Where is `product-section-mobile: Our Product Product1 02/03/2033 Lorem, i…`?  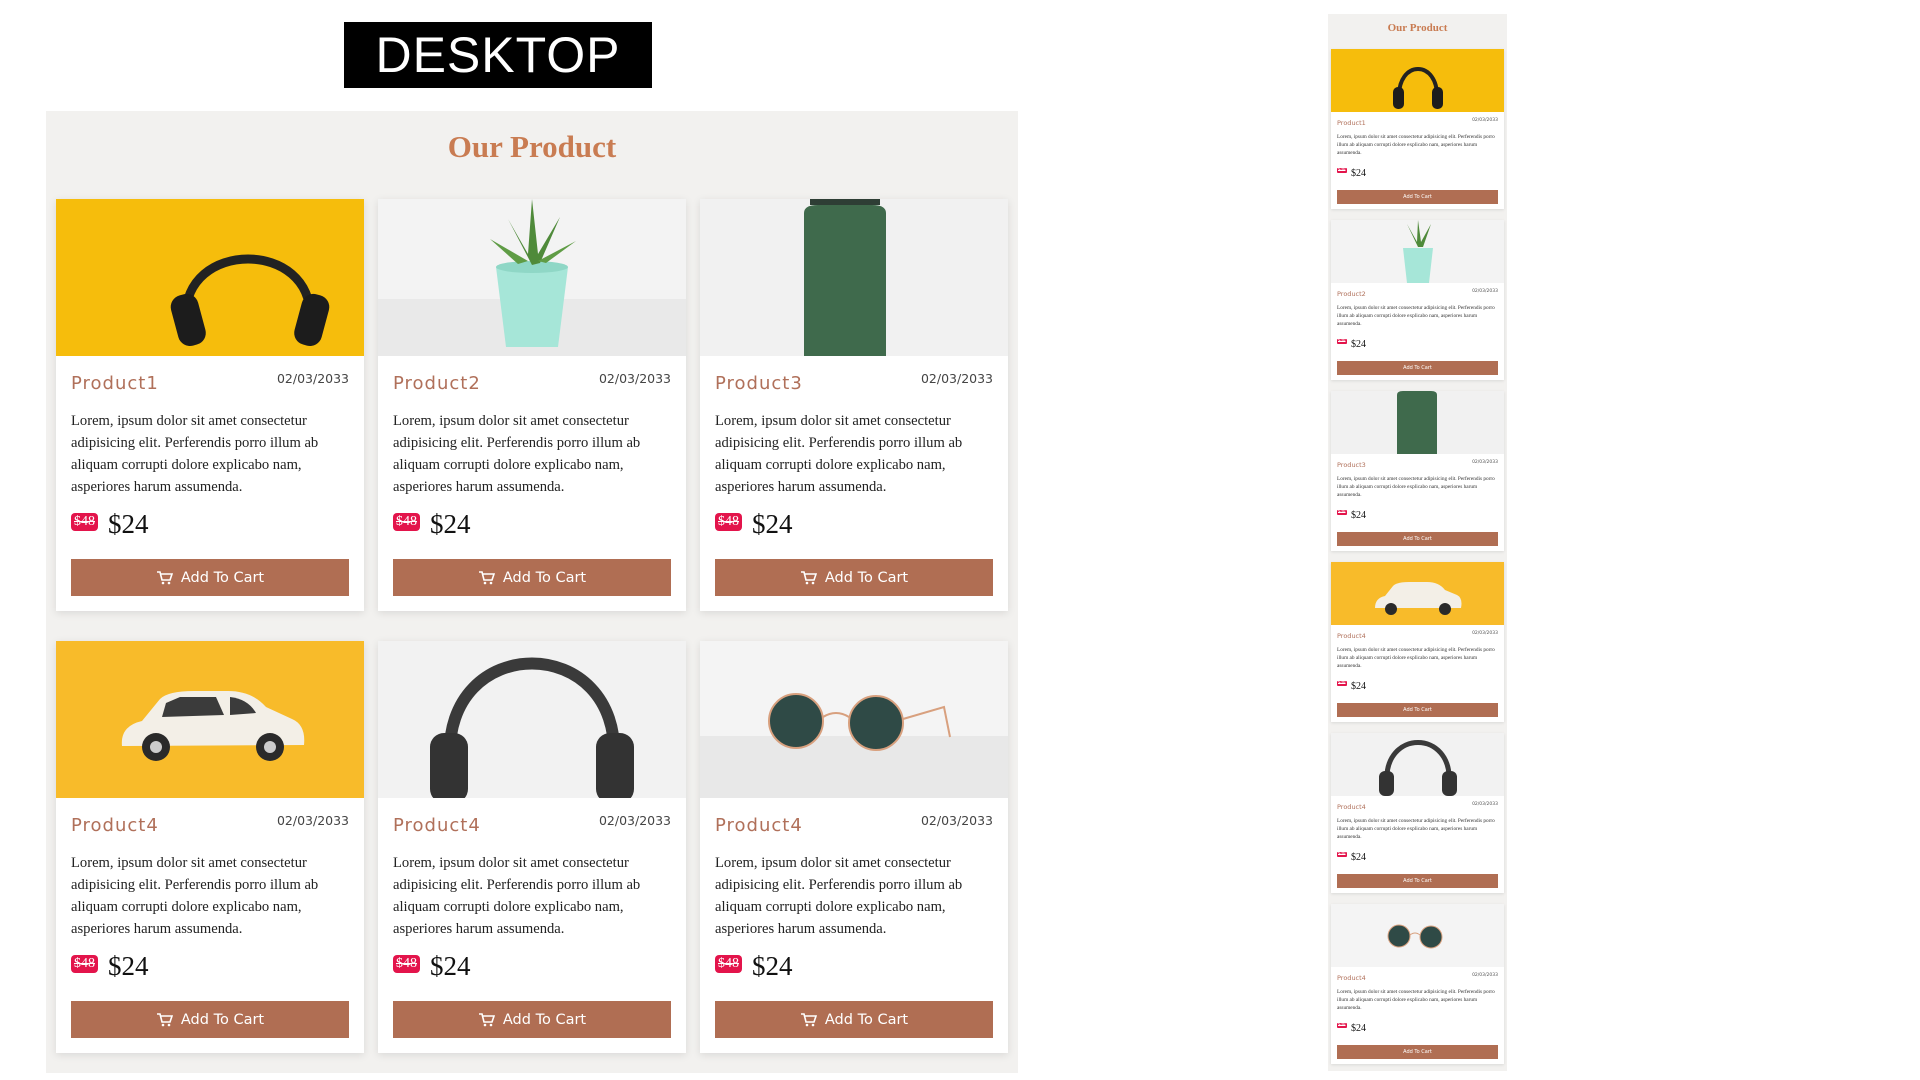 product-section-mobile: Our Product Product1 02/03/2033 Lorem, i… is located at coordinates (1417, 542).